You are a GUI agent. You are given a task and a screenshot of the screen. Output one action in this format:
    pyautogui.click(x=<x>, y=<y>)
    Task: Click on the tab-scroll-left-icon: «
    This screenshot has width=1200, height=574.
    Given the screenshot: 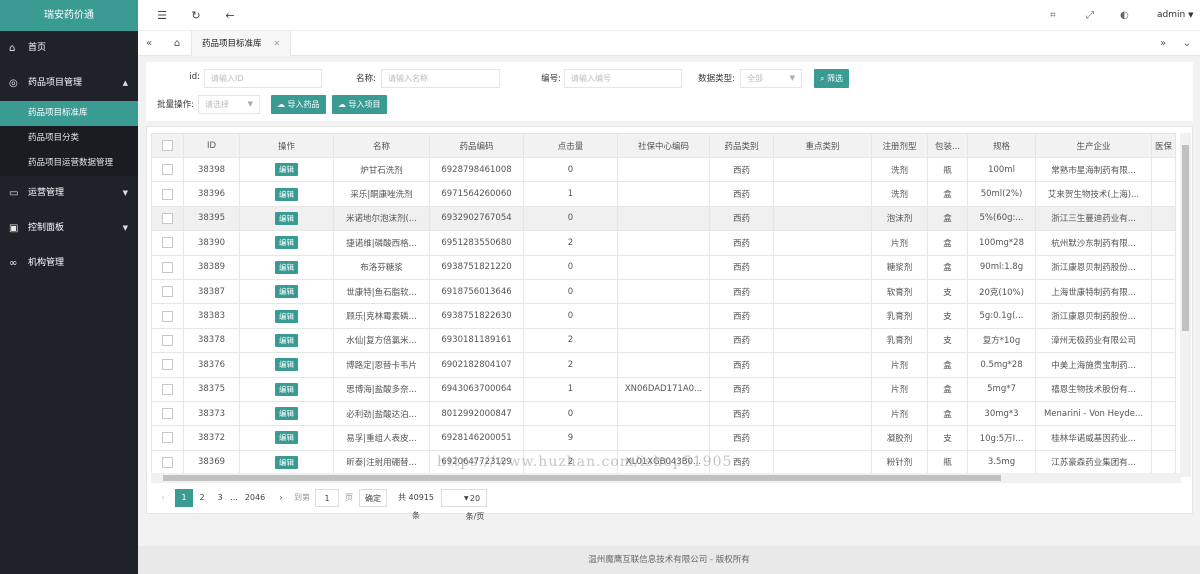 What is the action you would take?
    pyautogui.click(x=149, y=43)
    